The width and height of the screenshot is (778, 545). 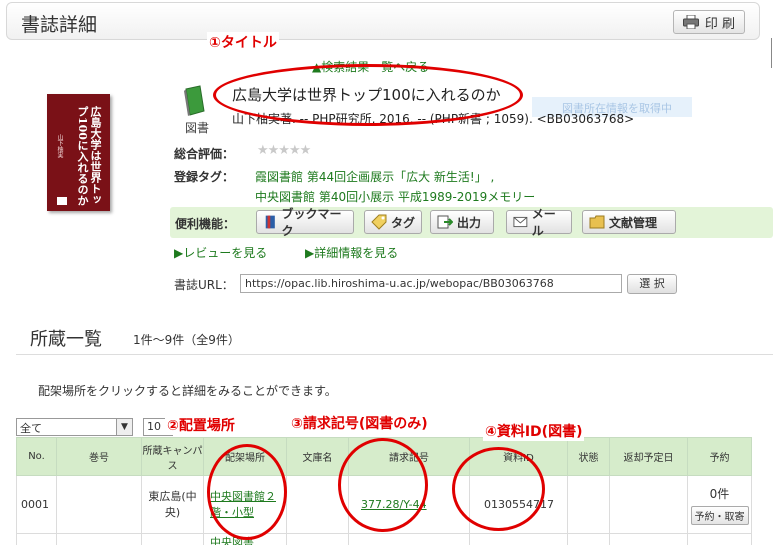 I want to click on row-number: 0001, so click(x=36, y=504).